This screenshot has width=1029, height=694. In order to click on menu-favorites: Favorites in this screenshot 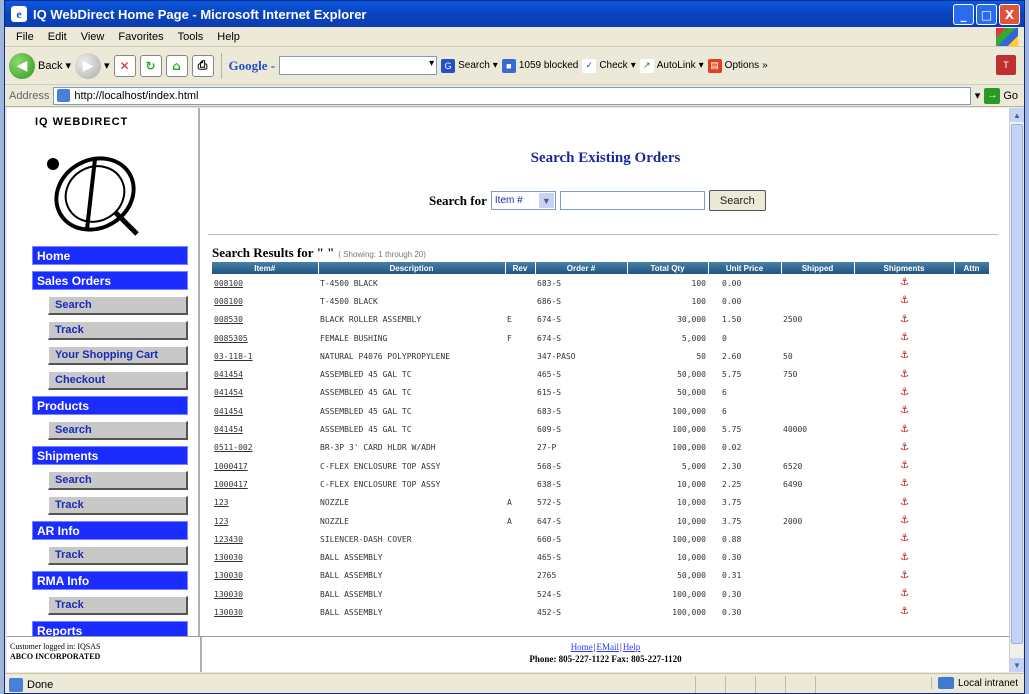, I will do `click(140, 37)`.